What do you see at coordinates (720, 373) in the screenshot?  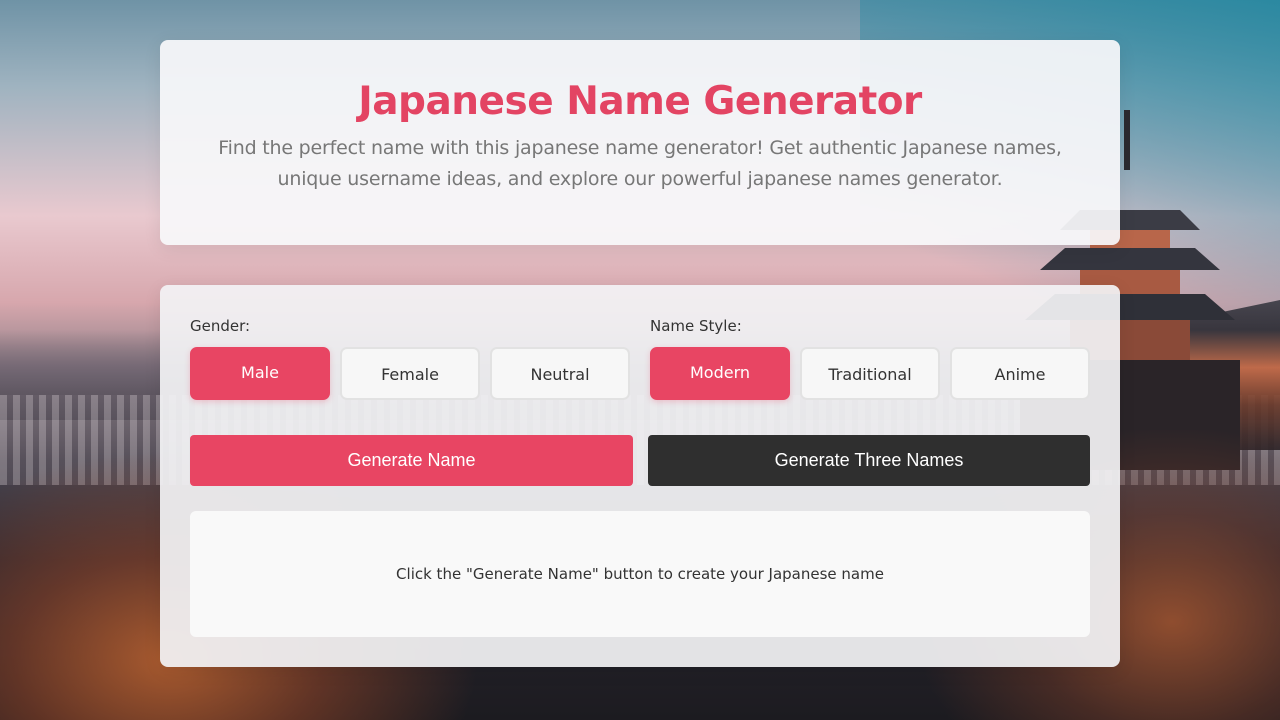 I see `style-option-modern: Modern` at bounding box center [720, 373].